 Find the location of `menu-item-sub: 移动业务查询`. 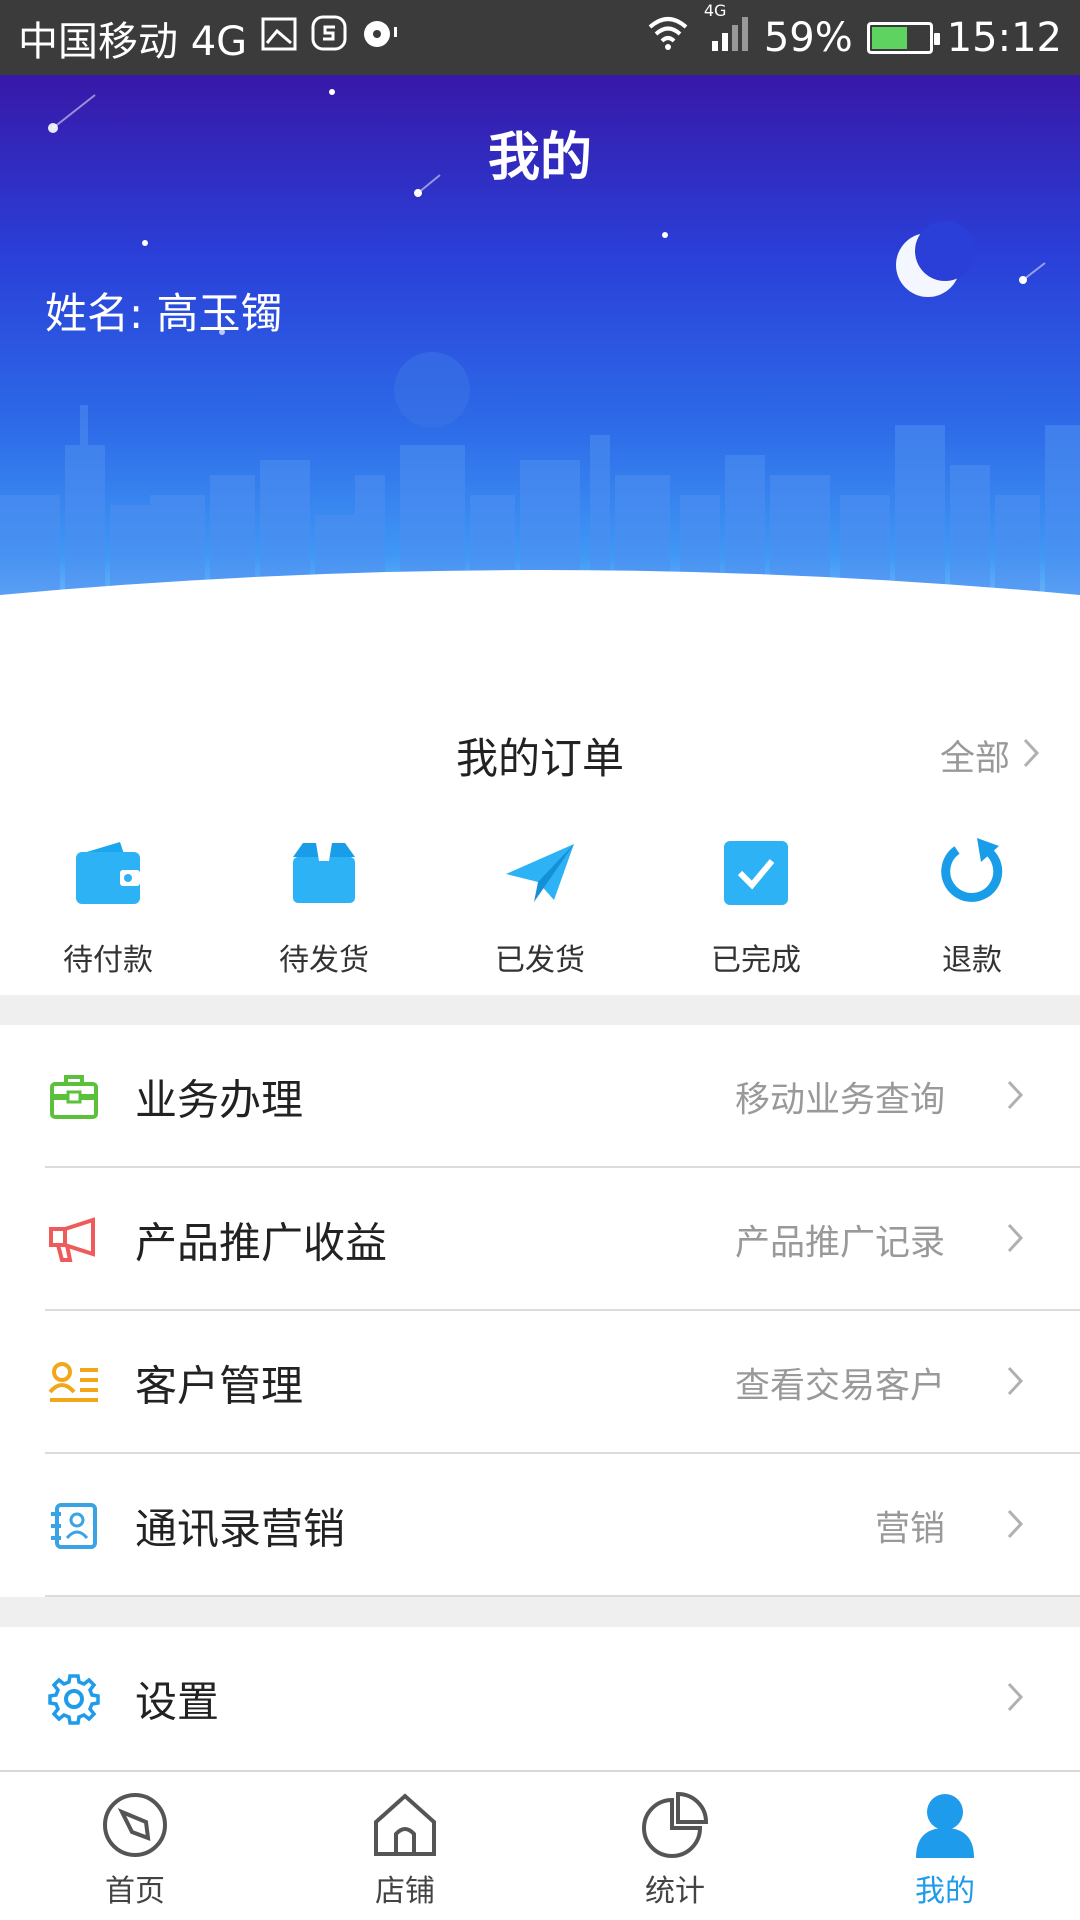

menu-item-sub: 移动业务查询 is located at coordinates (839, 1100).